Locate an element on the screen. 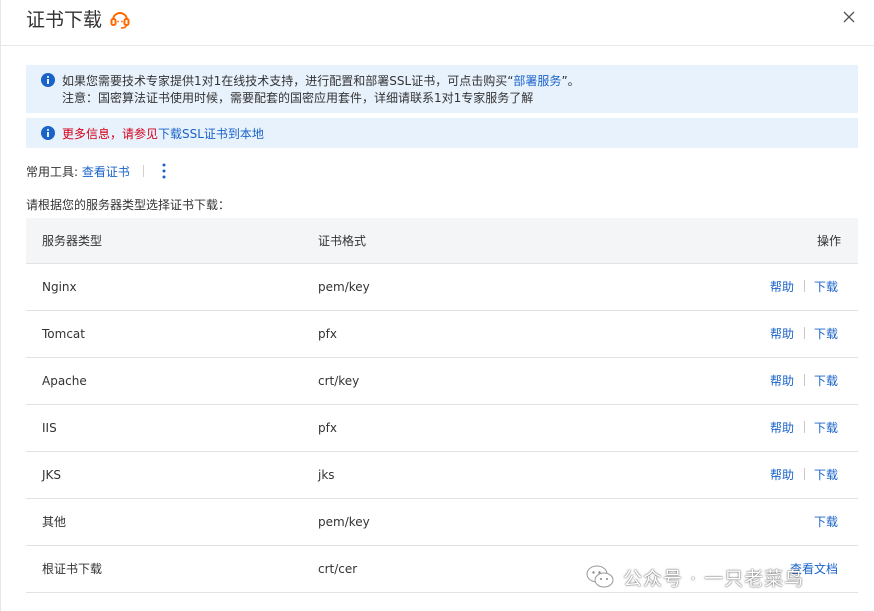 The height and width of the screenshot is (611, 874). headset-icon is located at coordinates (120, 19).